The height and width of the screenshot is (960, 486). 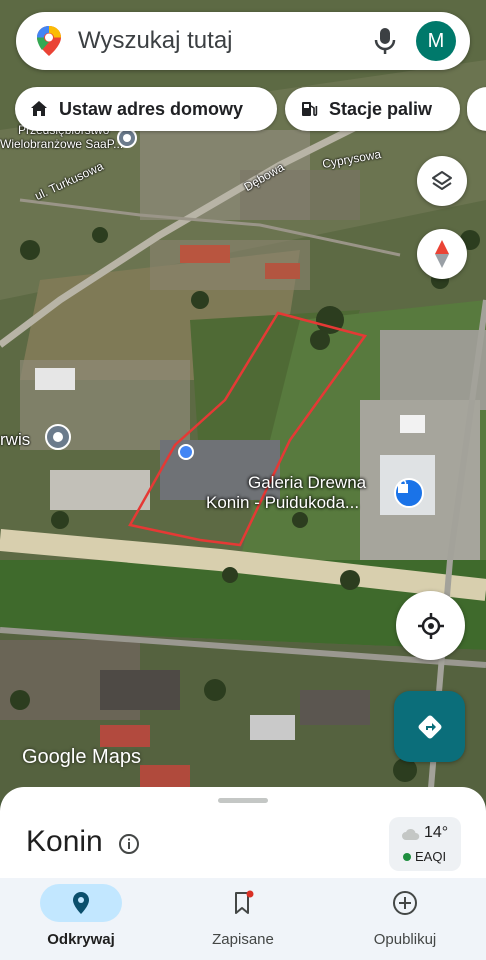 What do you see at coordinates (307, 482) in the screenshot?
I see `poi-name-line1: Galeria Drewna` at bounding box center [307, 482].